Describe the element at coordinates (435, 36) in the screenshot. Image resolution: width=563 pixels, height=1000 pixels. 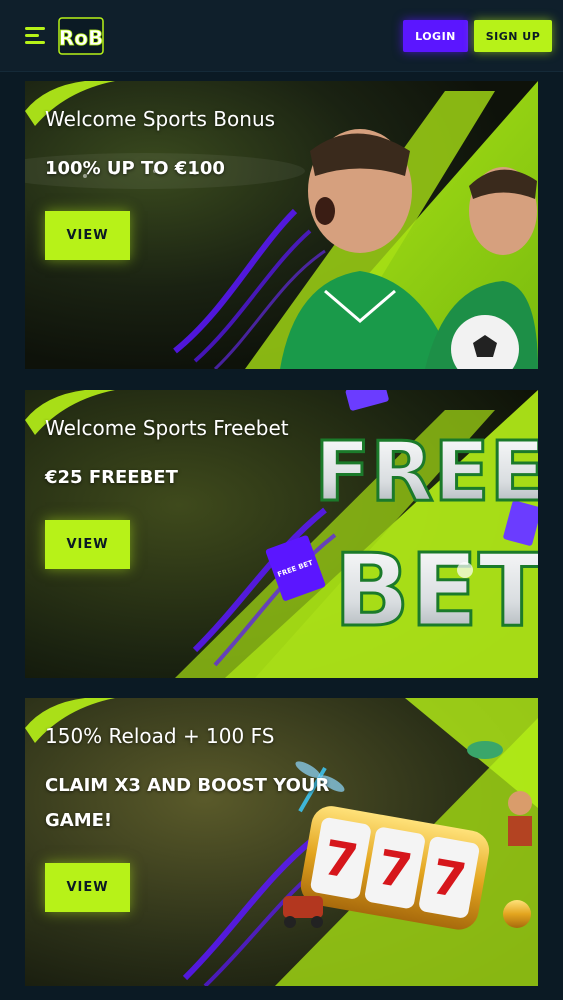
I see `login-button: LOGIN` at that location.